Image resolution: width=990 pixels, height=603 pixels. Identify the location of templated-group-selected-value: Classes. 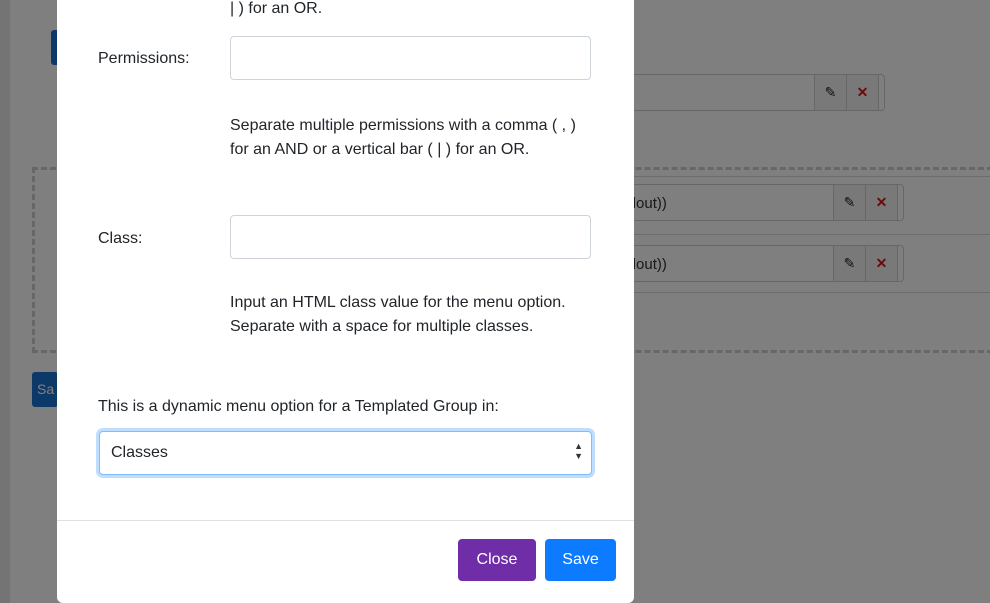
(139, 452).